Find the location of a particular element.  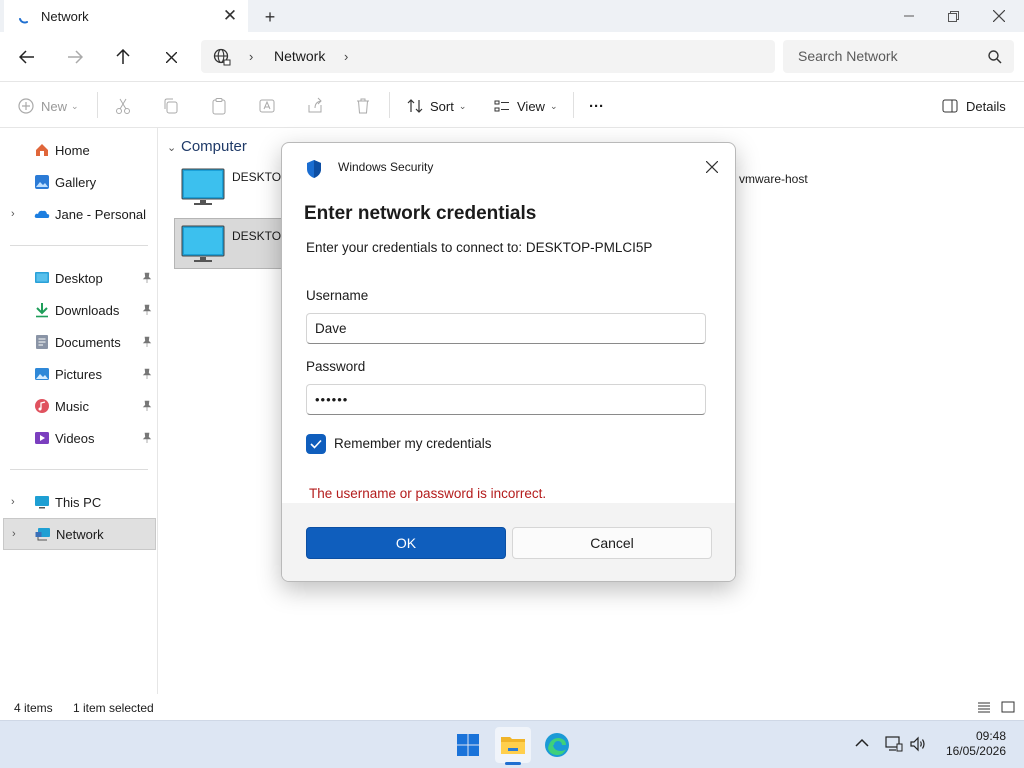

start-button is located at coordinates (468, 745).